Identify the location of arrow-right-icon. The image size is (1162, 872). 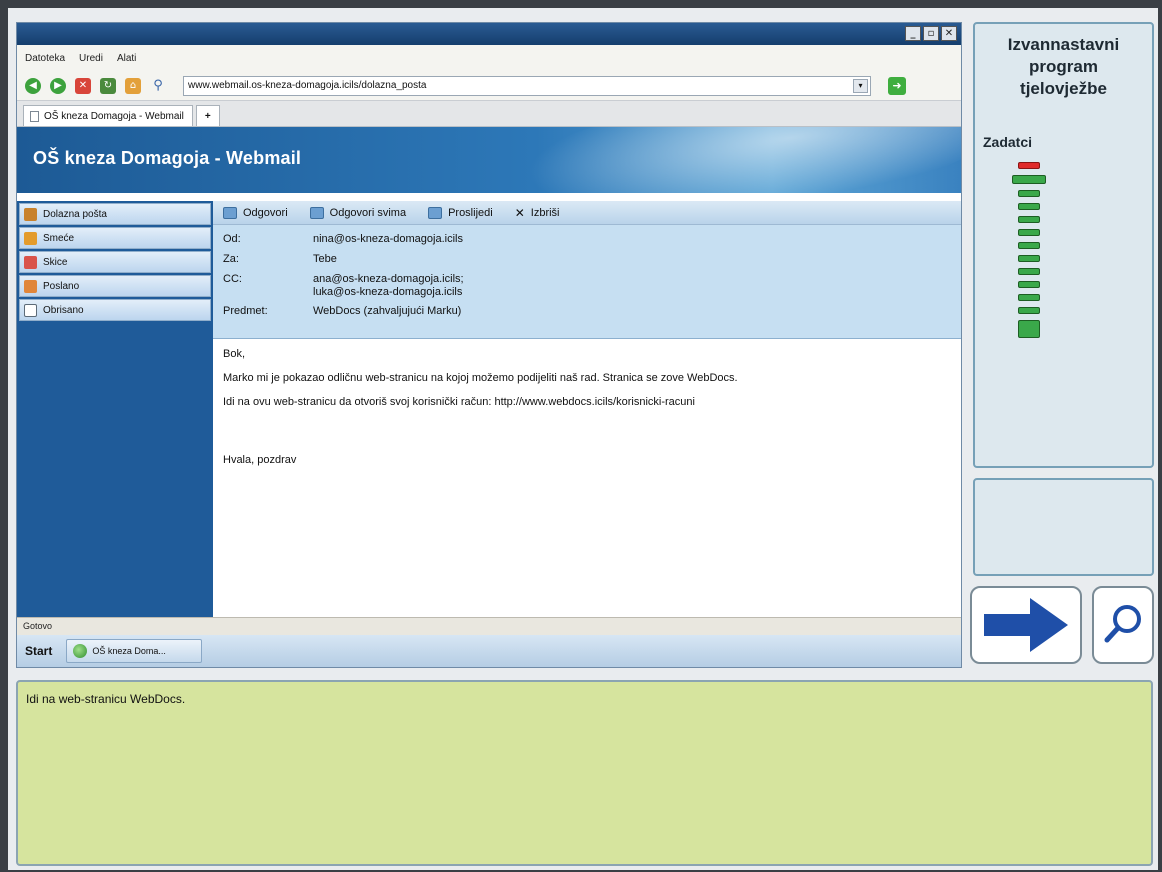
(1026, 625).